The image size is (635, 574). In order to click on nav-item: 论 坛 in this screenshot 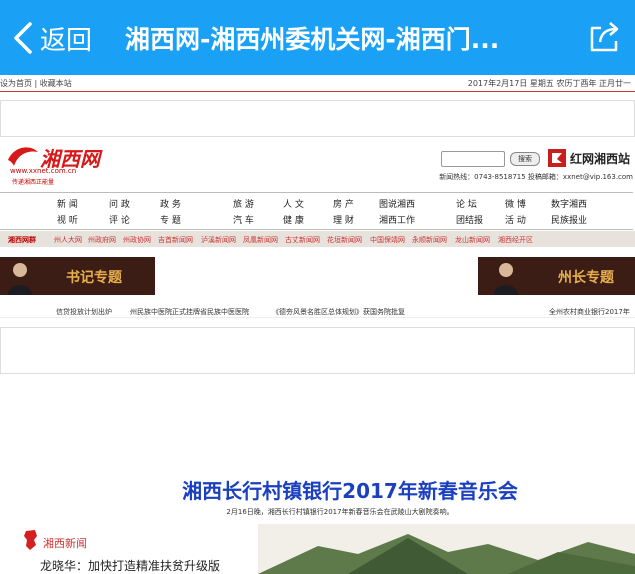, I will do `click(466, 203)`.